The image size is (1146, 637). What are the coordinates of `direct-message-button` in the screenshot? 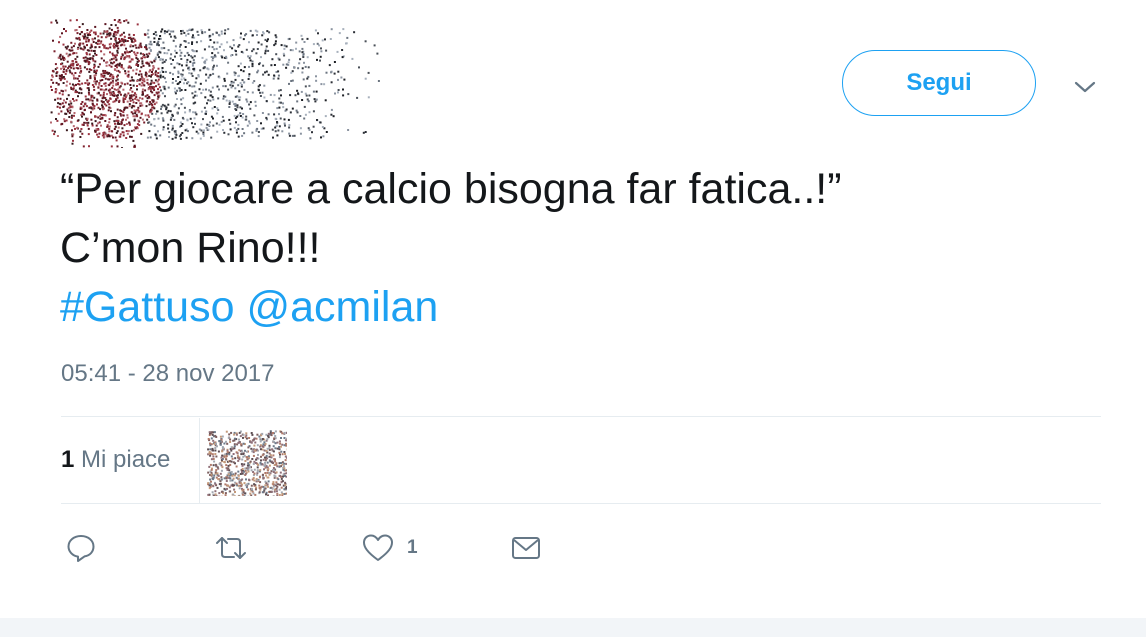 It's located at (526, 548).